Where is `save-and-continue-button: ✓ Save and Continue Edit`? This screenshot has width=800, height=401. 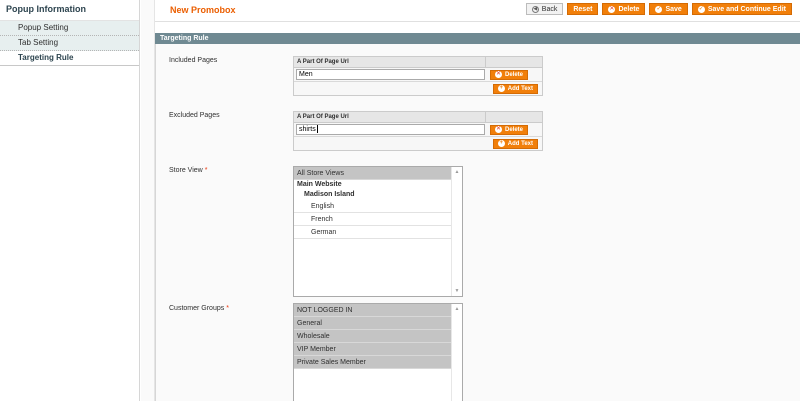
save-and-continue-button: ✓ Save and Continue Edit is located at coordinates (741, 9).